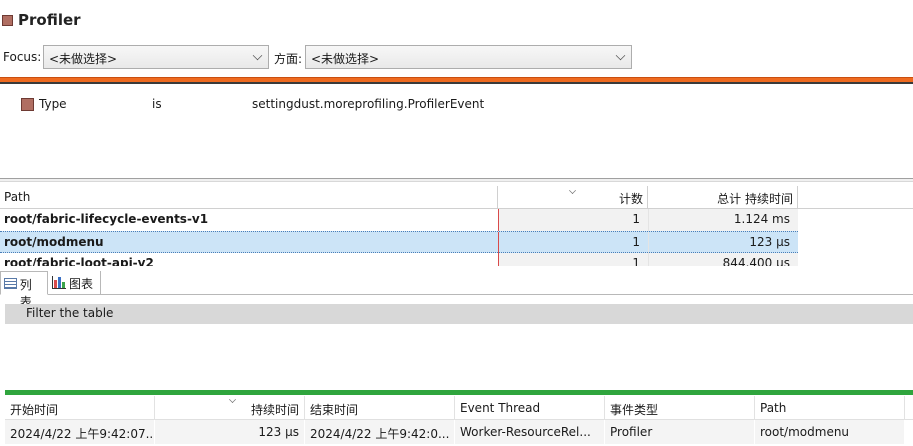 The height and width of the screenshot is (446, 913). I want to click on table-header: Path 计数 总计 持续时间, so click(456, 197).